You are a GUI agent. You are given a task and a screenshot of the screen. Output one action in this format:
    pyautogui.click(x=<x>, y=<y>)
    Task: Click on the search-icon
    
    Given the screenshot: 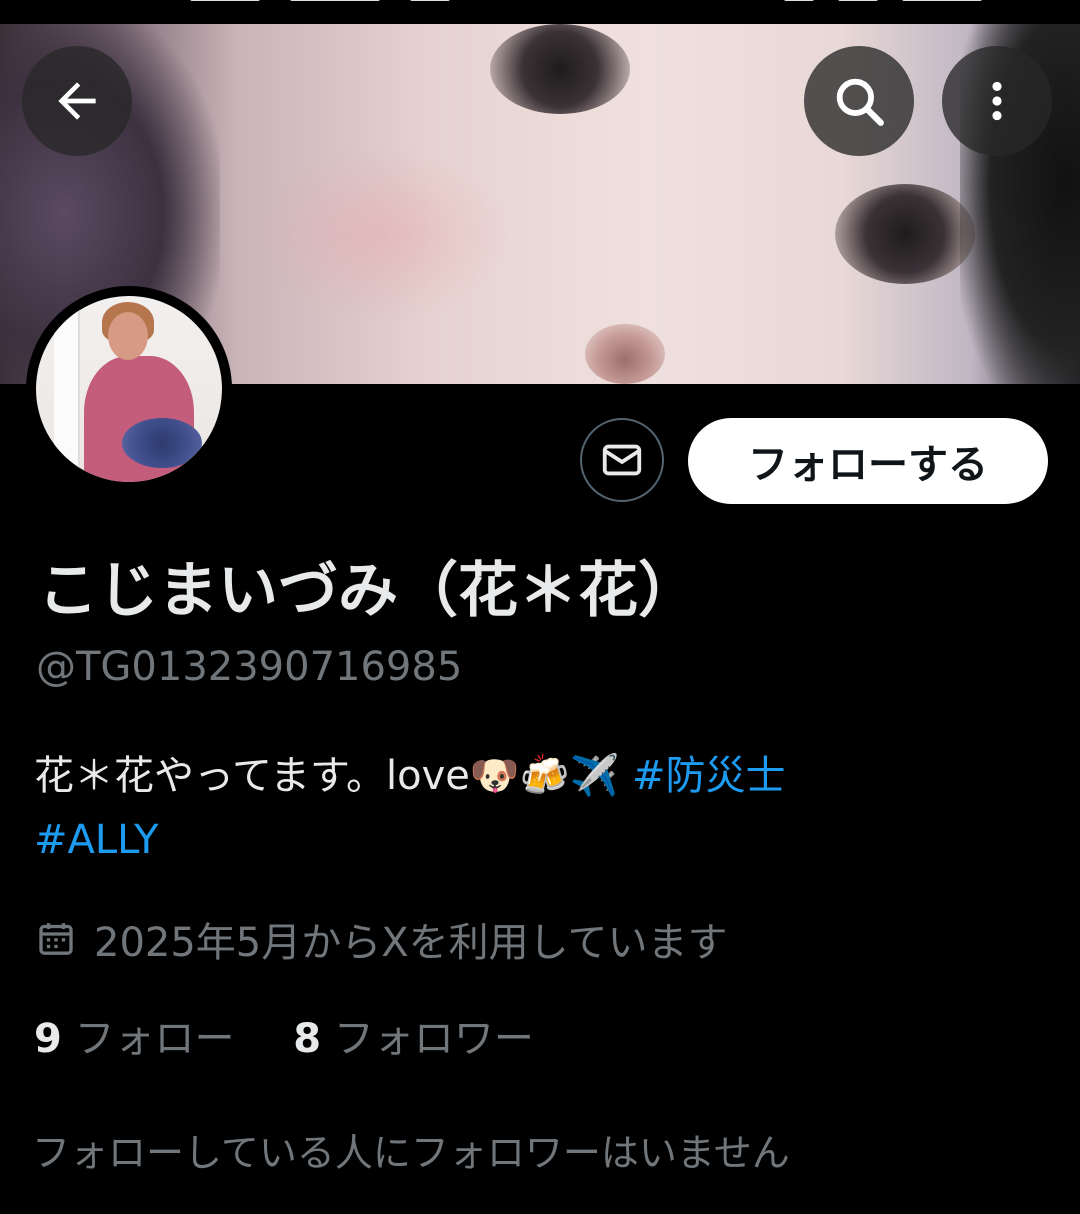 What is the action you would take?
    pyautogui.click(x=860, y=102)
    